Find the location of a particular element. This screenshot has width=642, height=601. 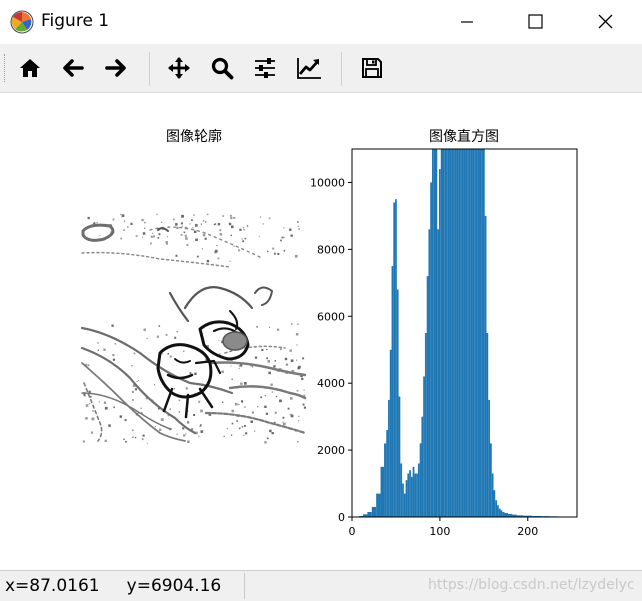

maximize-button is located at coordinates (535, 22).